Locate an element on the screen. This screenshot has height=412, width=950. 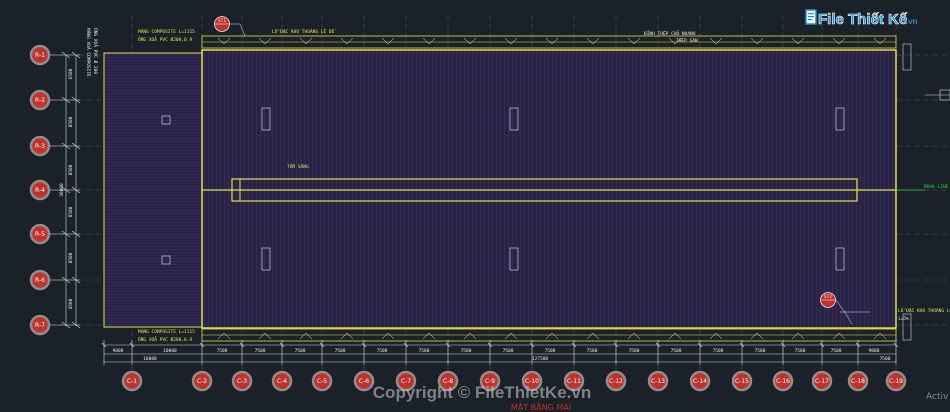
watermark-logo-text: File Thiết Kế is located at coordinates (863, 19).